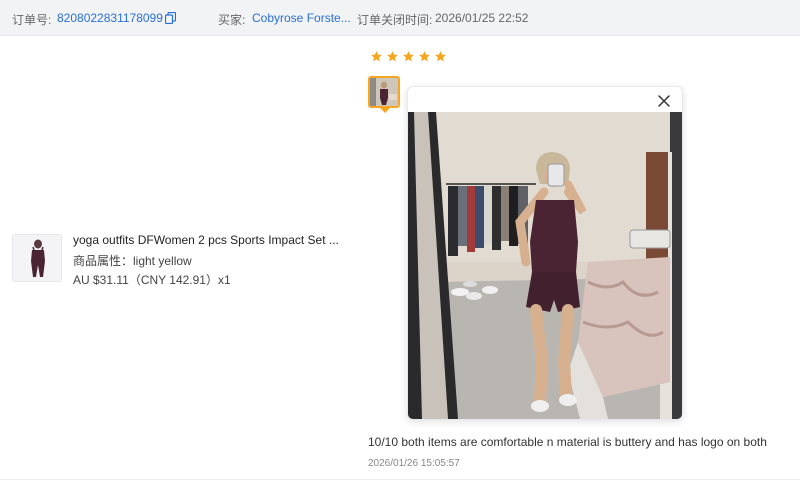 This screenshot has height=483, width=800. Describe the element at coordinates (414, 463) in the screenshot. I see `review-timestamp: 2026/01/26 15:05:57` at that location.